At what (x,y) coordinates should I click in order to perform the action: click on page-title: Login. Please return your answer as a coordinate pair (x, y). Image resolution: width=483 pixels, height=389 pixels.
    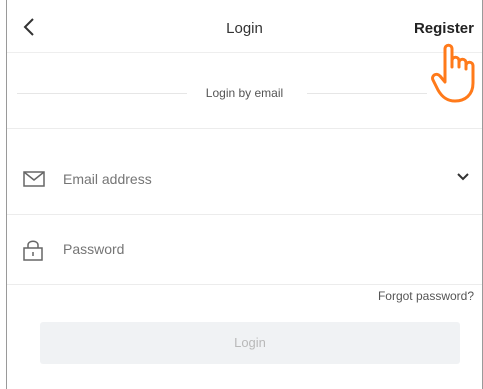
    Looking at the image, I should click on (244, 28).